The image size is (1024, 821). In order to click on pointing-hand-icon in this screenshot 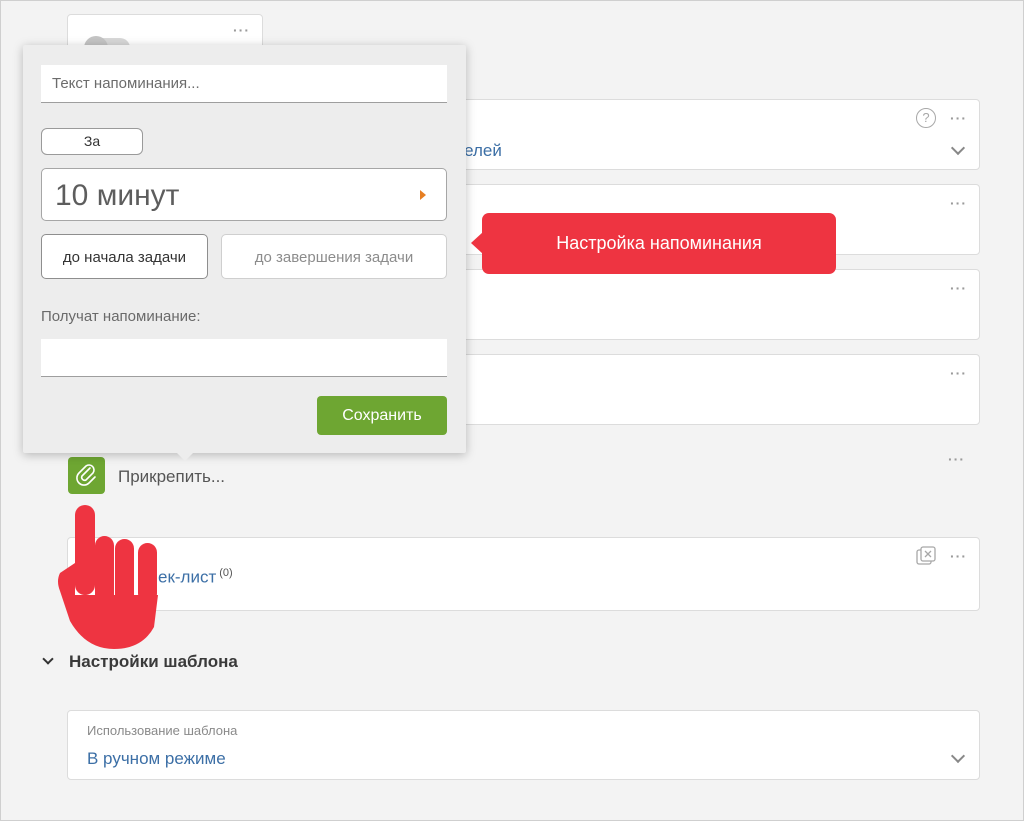, I will do `click(108, 577)`.